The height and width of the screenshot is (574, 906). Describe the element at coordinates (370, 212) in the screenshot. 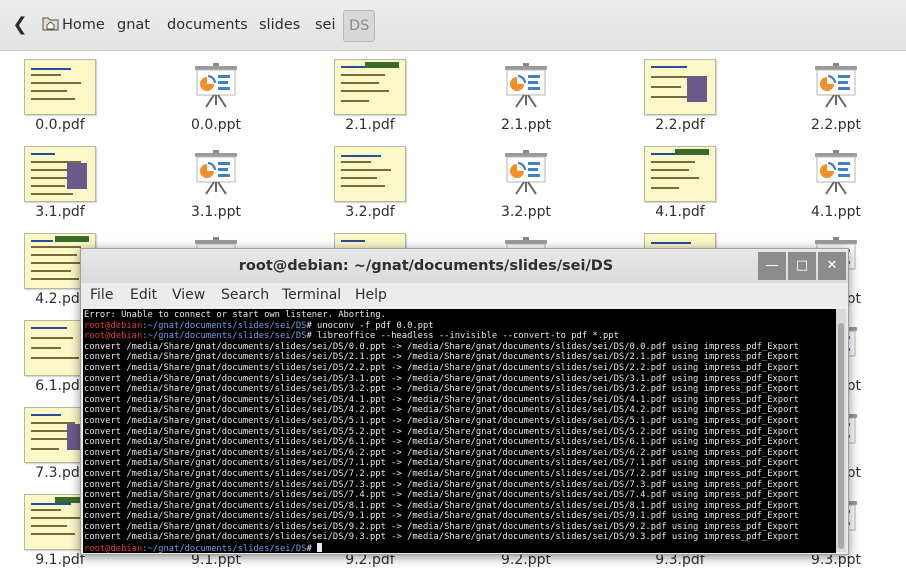

I see `file-name: 3.2.pdf` at that location.